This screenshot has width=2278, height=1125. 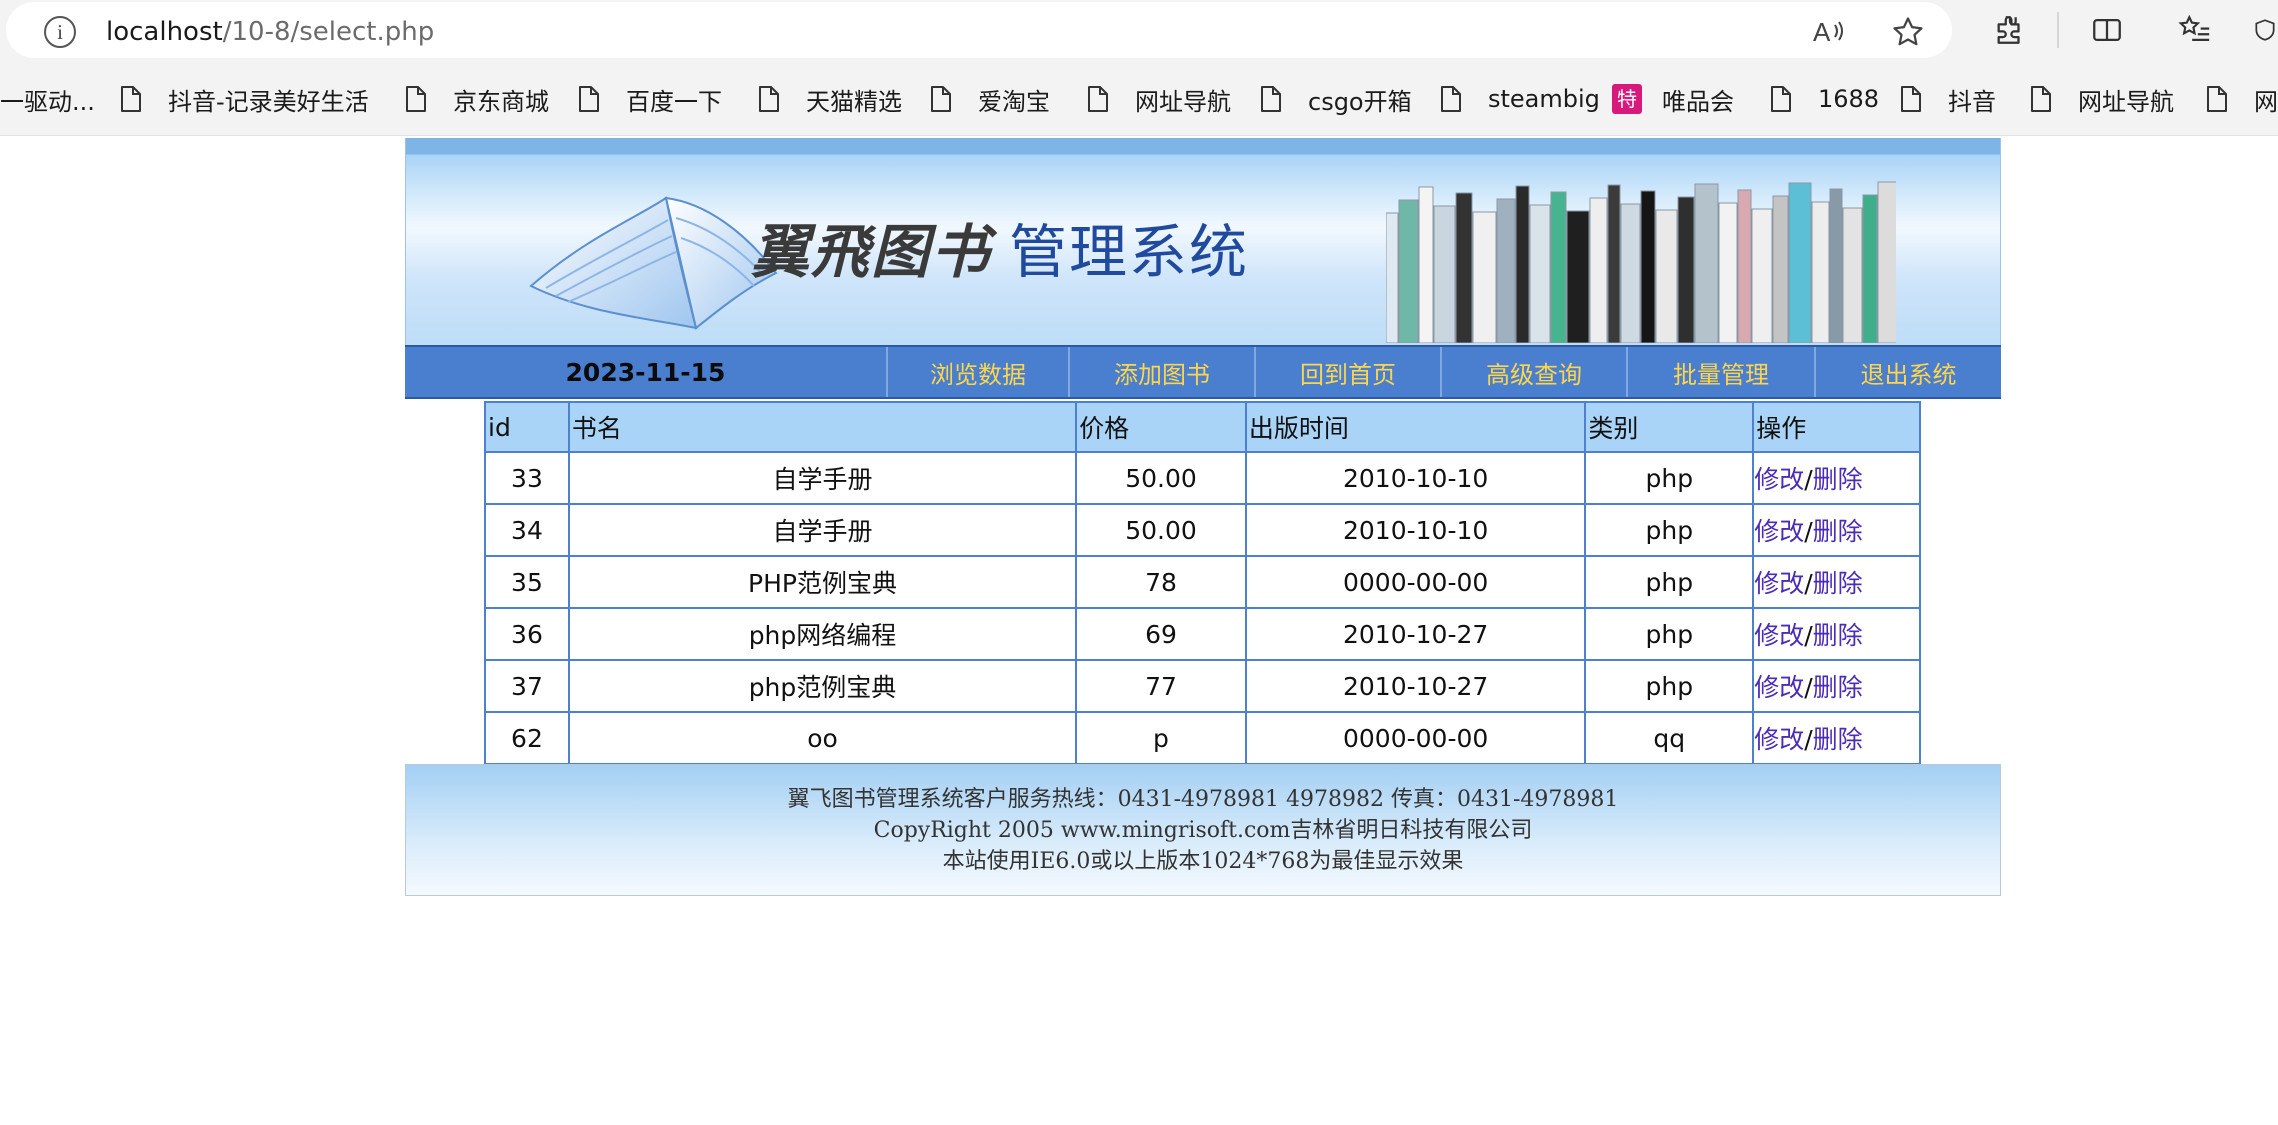 What do you see at coordinates (527, 427) in the screenshot?
I see `header-id: id` at bounding box center [527, 427].